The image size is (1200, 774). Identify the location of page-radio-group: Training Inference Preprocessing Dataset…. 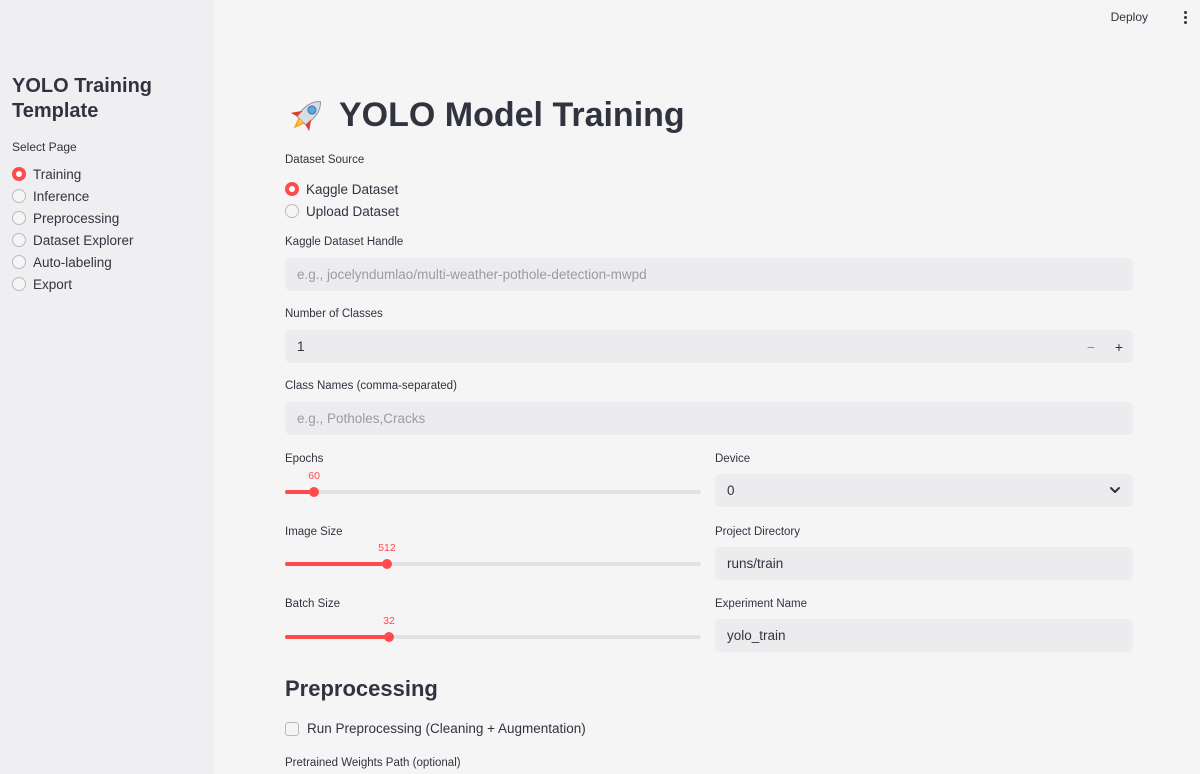
(73, 229).